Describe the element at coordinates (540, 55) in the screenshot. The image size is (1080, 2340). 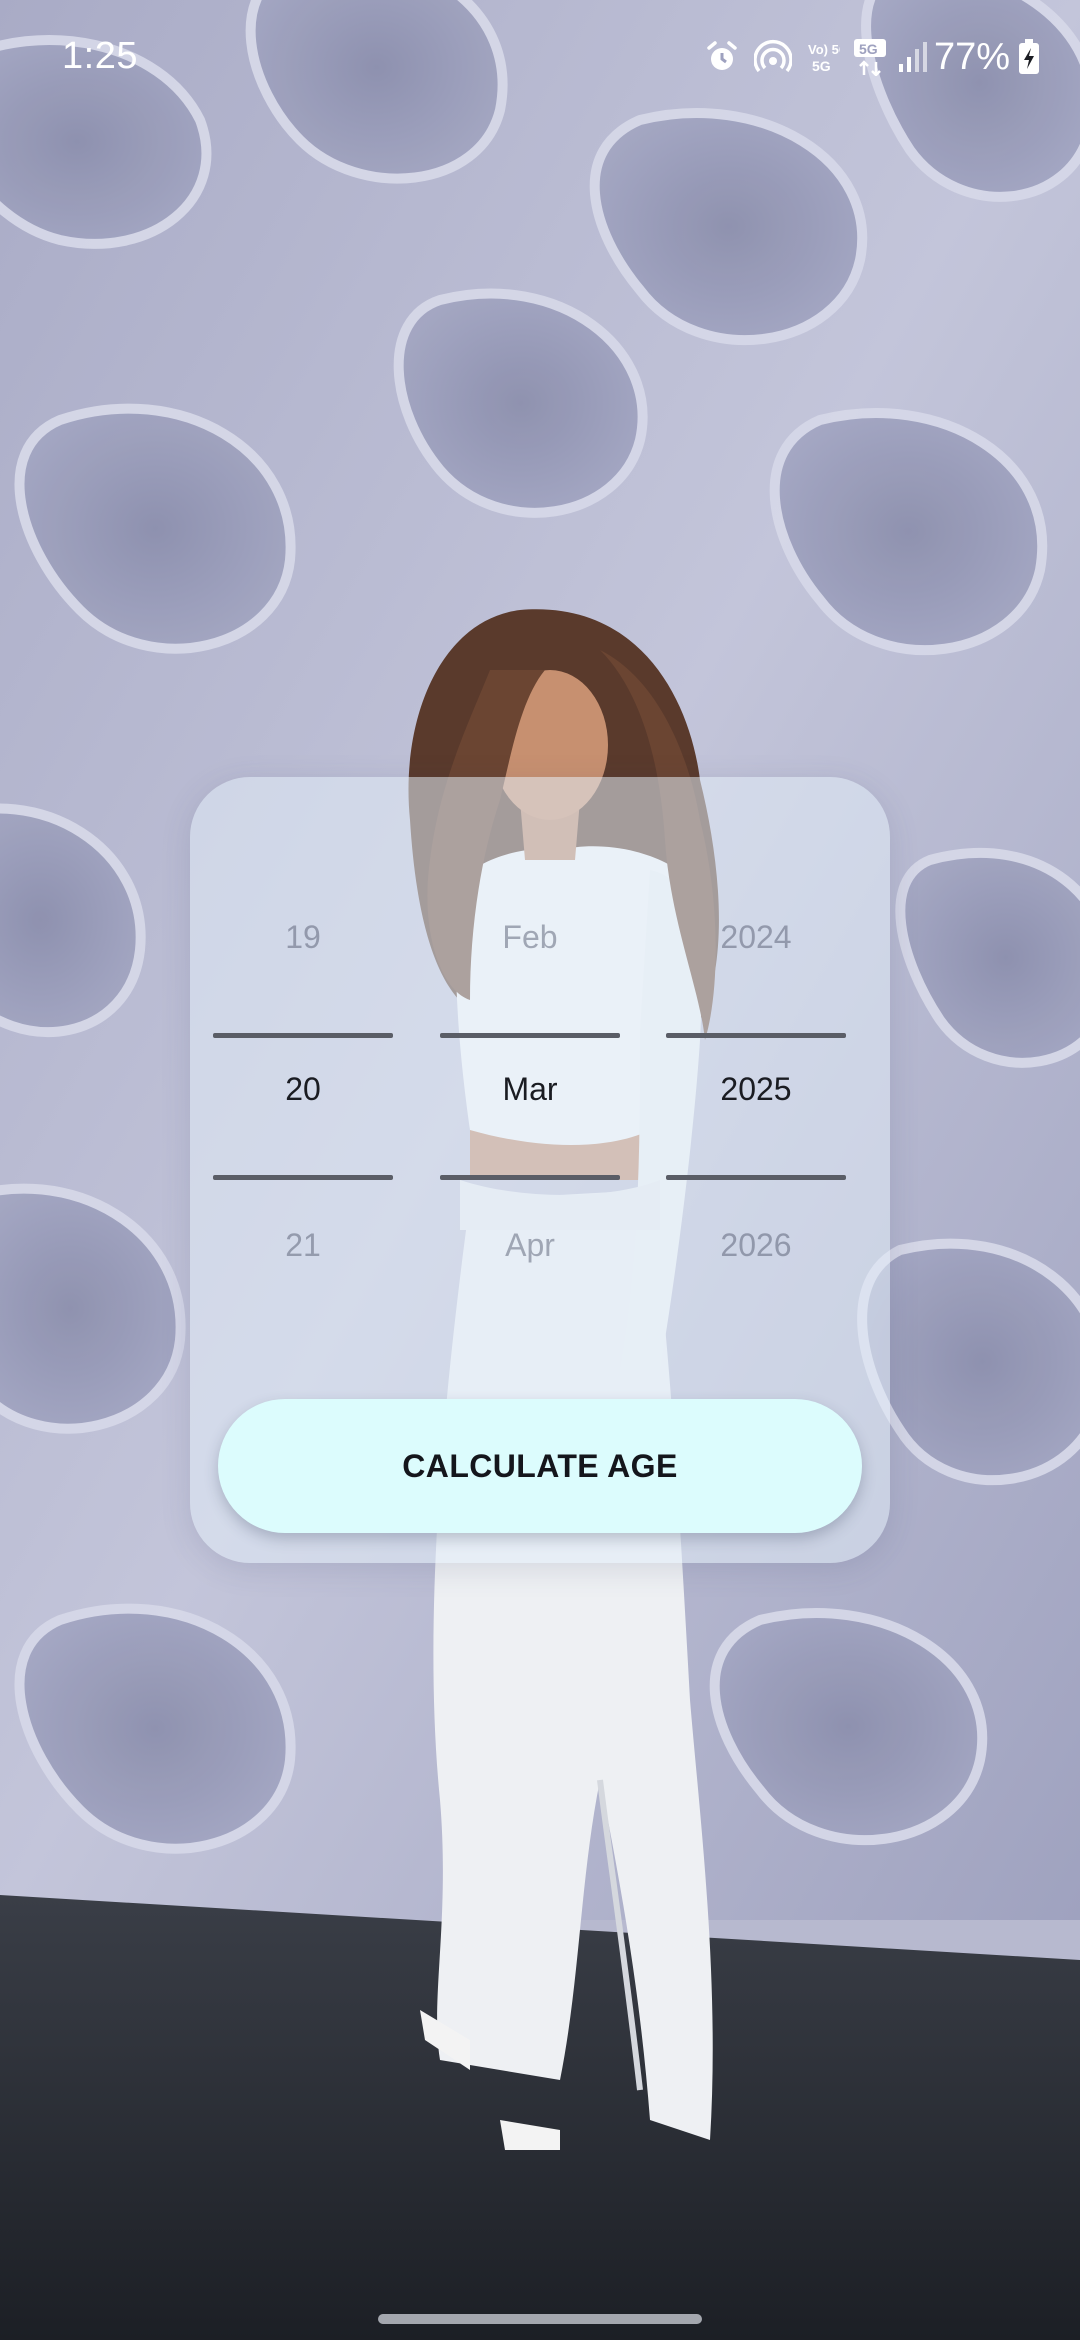
I see `status-bar: 1:25 Vo) 5G5G 5G 77%` at that location.